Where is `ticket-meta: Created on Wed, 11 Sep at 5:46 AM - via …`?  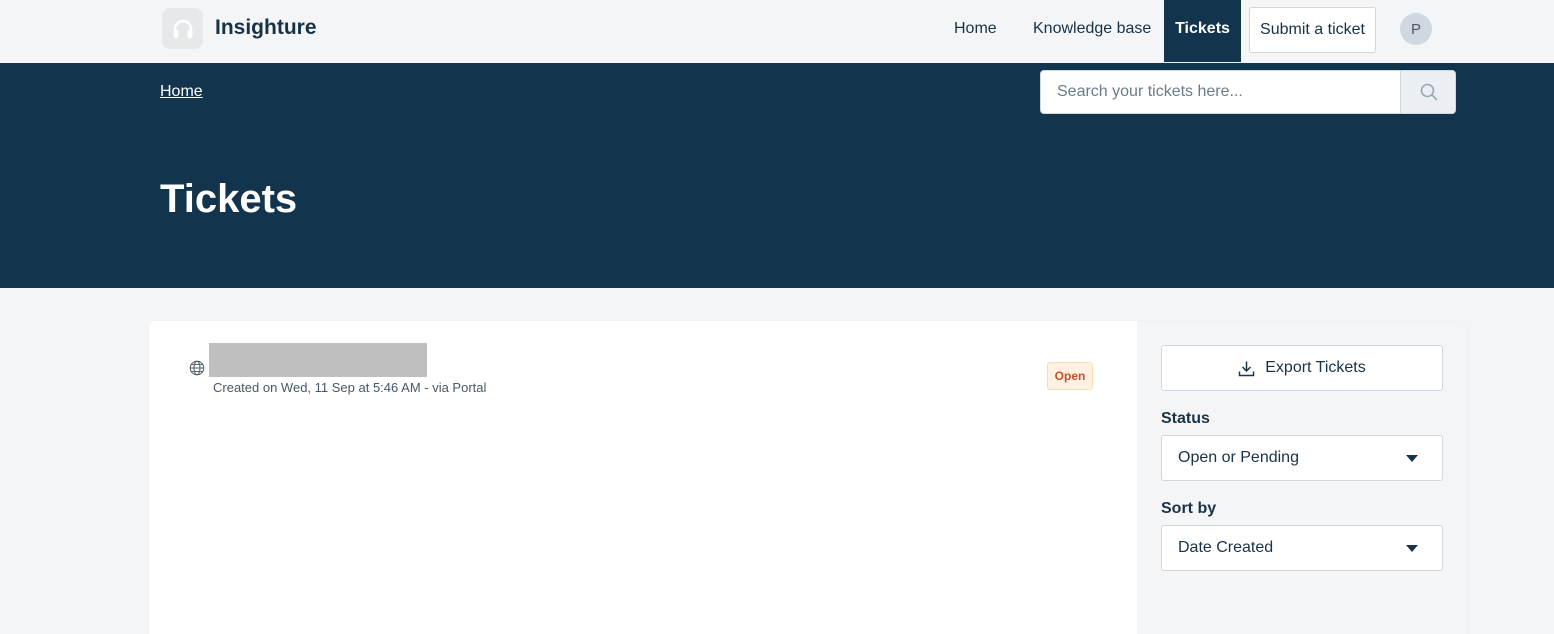 ticket-meta: Created on Wed, 11 Sep at 5:46 AM - via … is located at coordinates (350, 387).